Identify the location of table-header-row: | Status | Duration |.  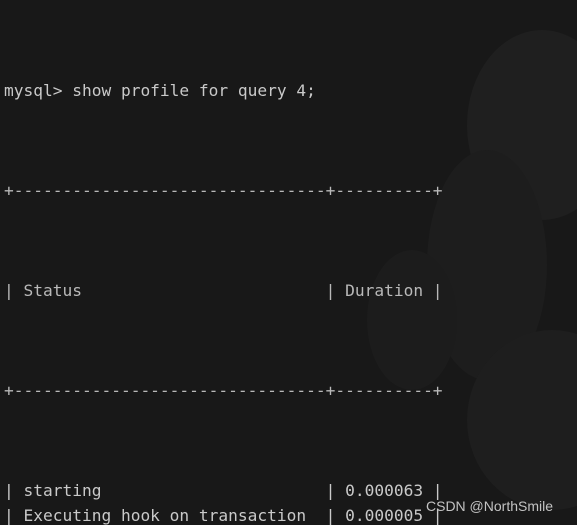
(223, 290).